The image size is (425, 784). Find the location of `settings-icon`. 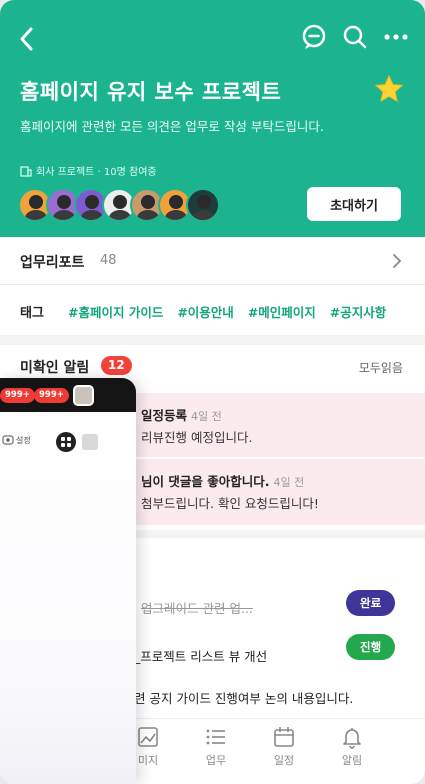

settings-icon is located at coordinates (8, 440).